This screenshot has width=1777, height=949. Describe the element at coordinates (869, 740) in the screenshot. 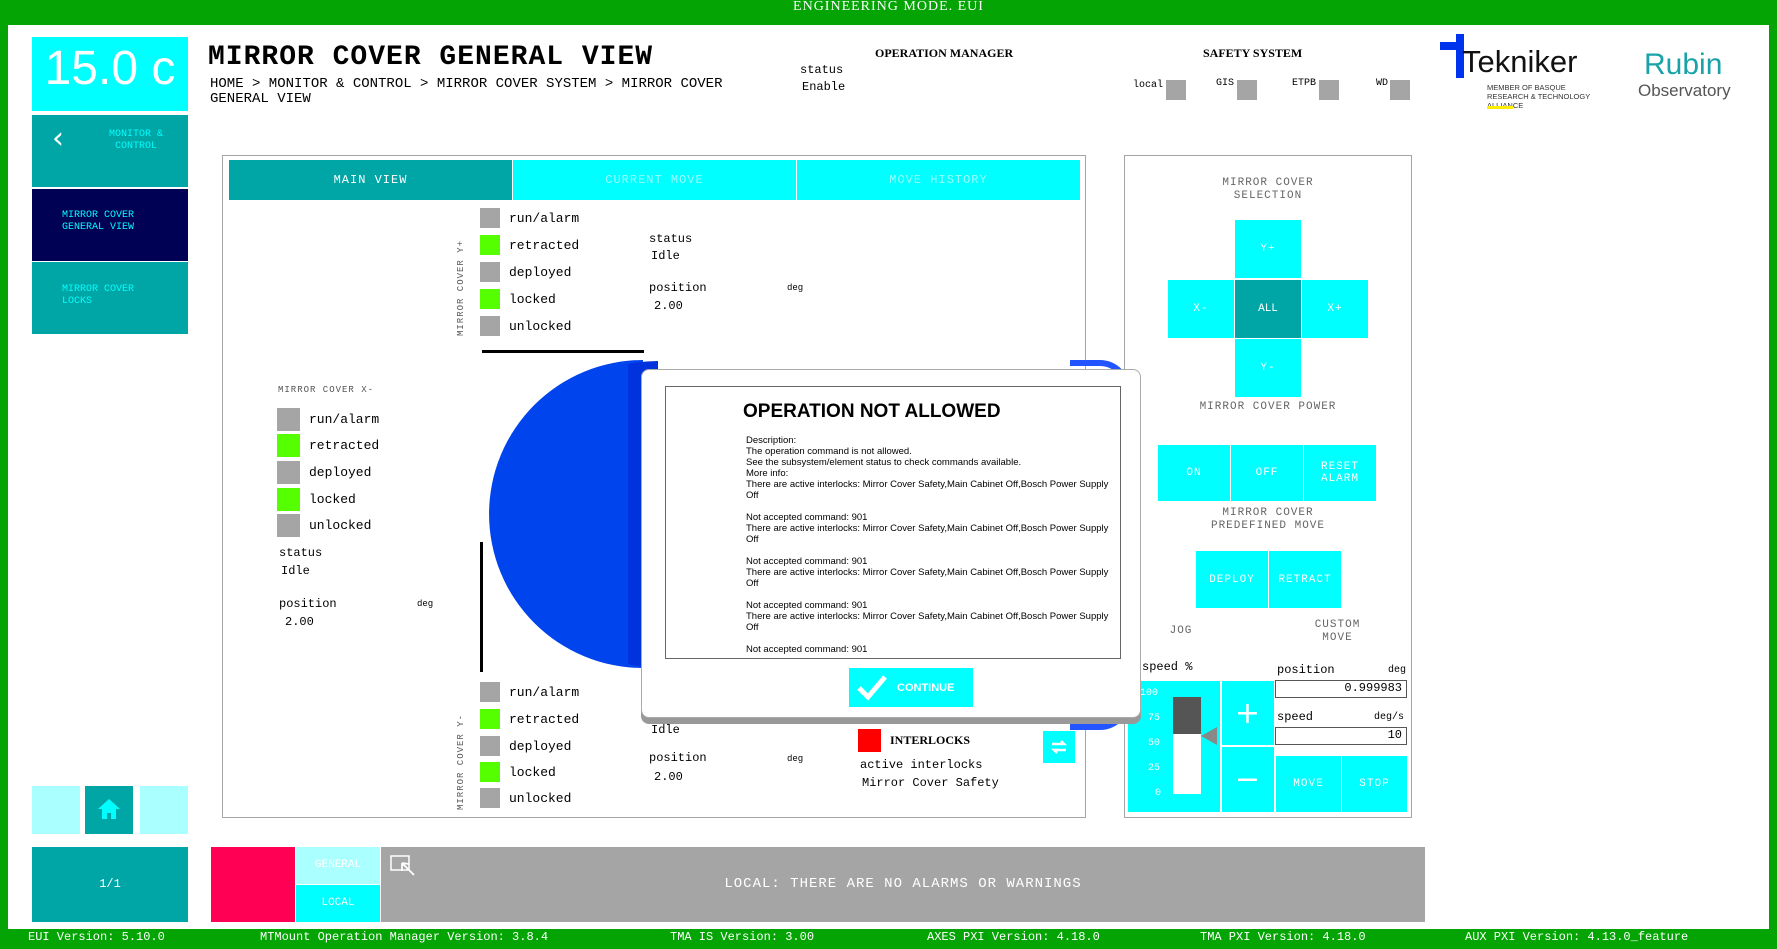

I see `interlock-indicator` at that location.